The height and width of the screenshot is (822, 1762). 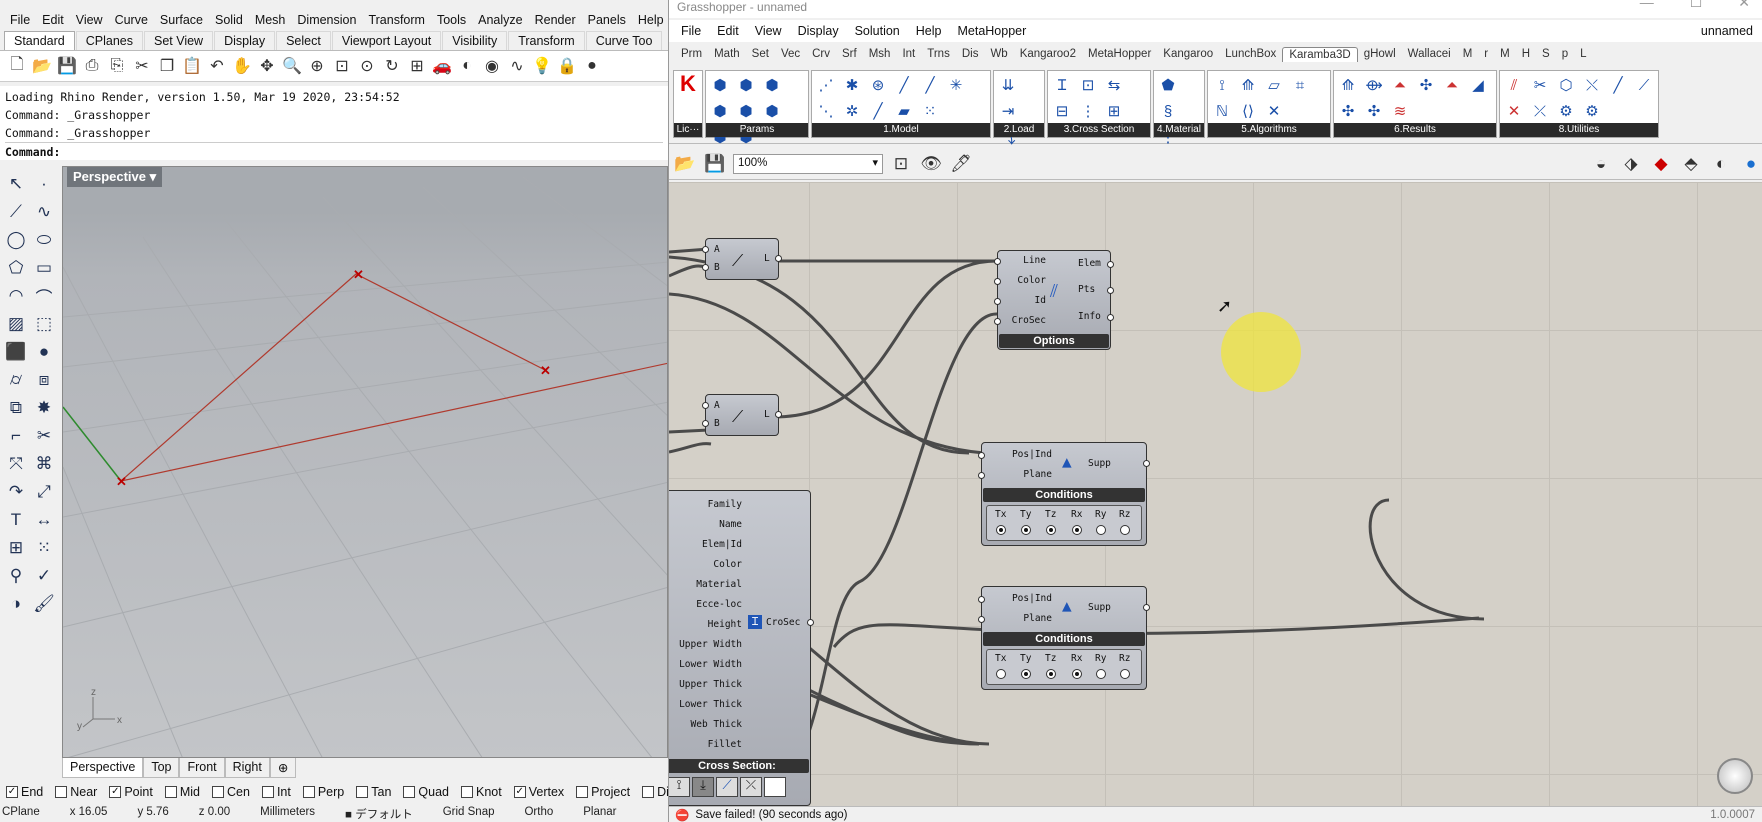 What do you see at coordinates (1101, 674) in the screenshot?
I see `dof-ry-radio` at bounding box center [1101, 674].